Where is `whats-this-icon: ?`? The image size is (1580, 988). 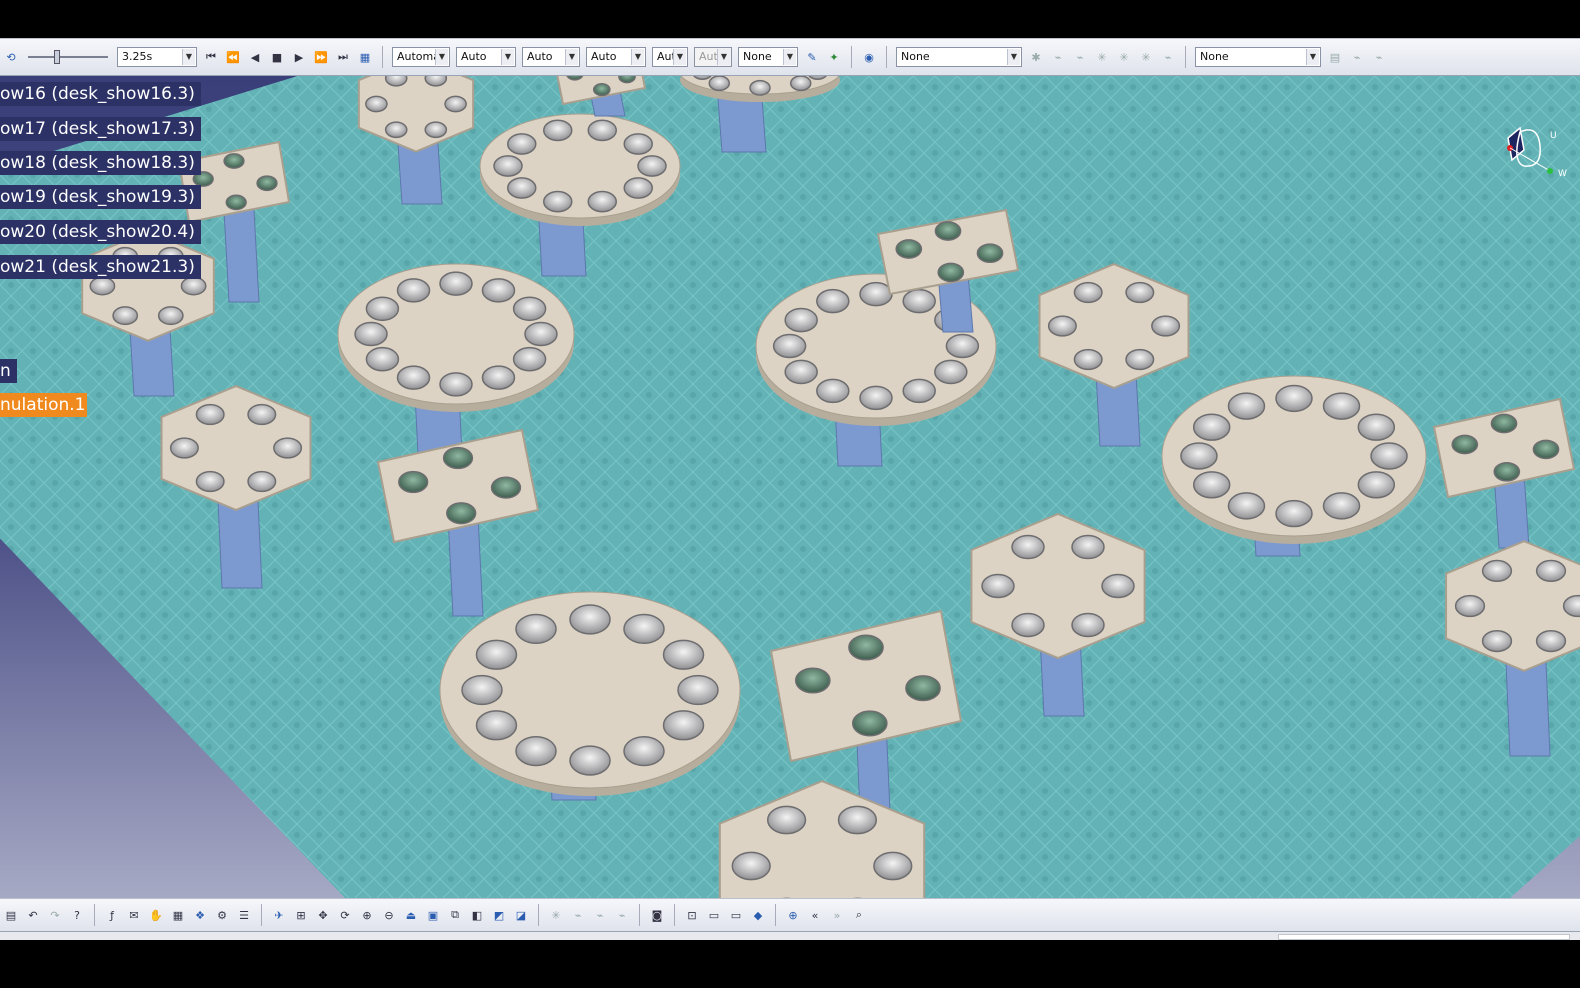
whats-this-icon: ? is located at coordinates (77, 915).